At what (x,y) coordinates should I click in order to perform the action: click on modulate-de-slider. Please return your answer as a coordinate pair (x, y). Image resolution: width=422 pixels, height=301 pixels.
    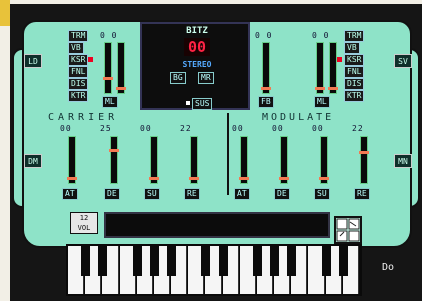
    Looking at the image, I should click on (284, 160).